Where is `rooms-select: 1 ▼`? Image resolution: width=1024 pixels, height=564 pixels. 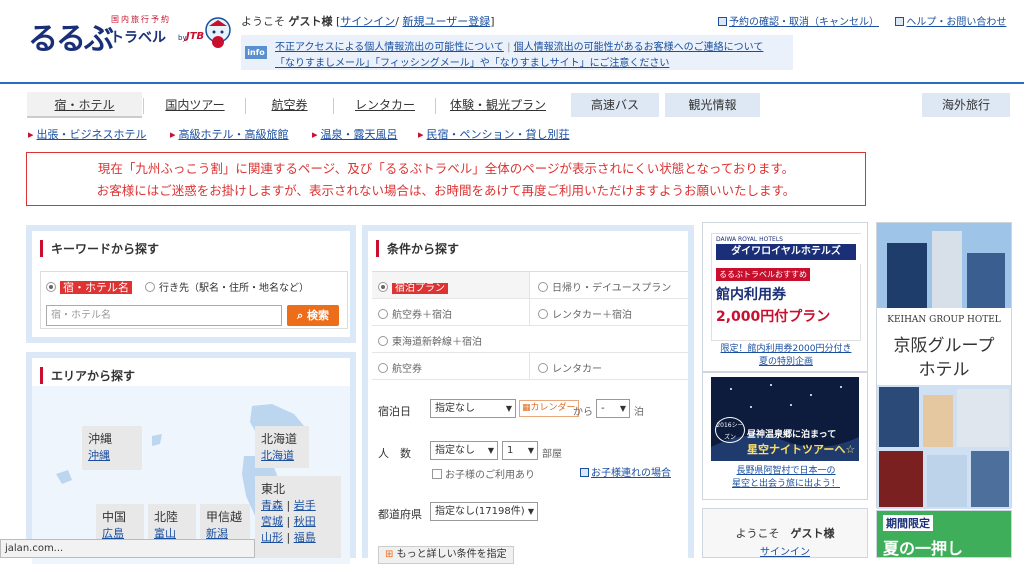 rooms-select: 1 ▼ is located at coordinates (520, 450).